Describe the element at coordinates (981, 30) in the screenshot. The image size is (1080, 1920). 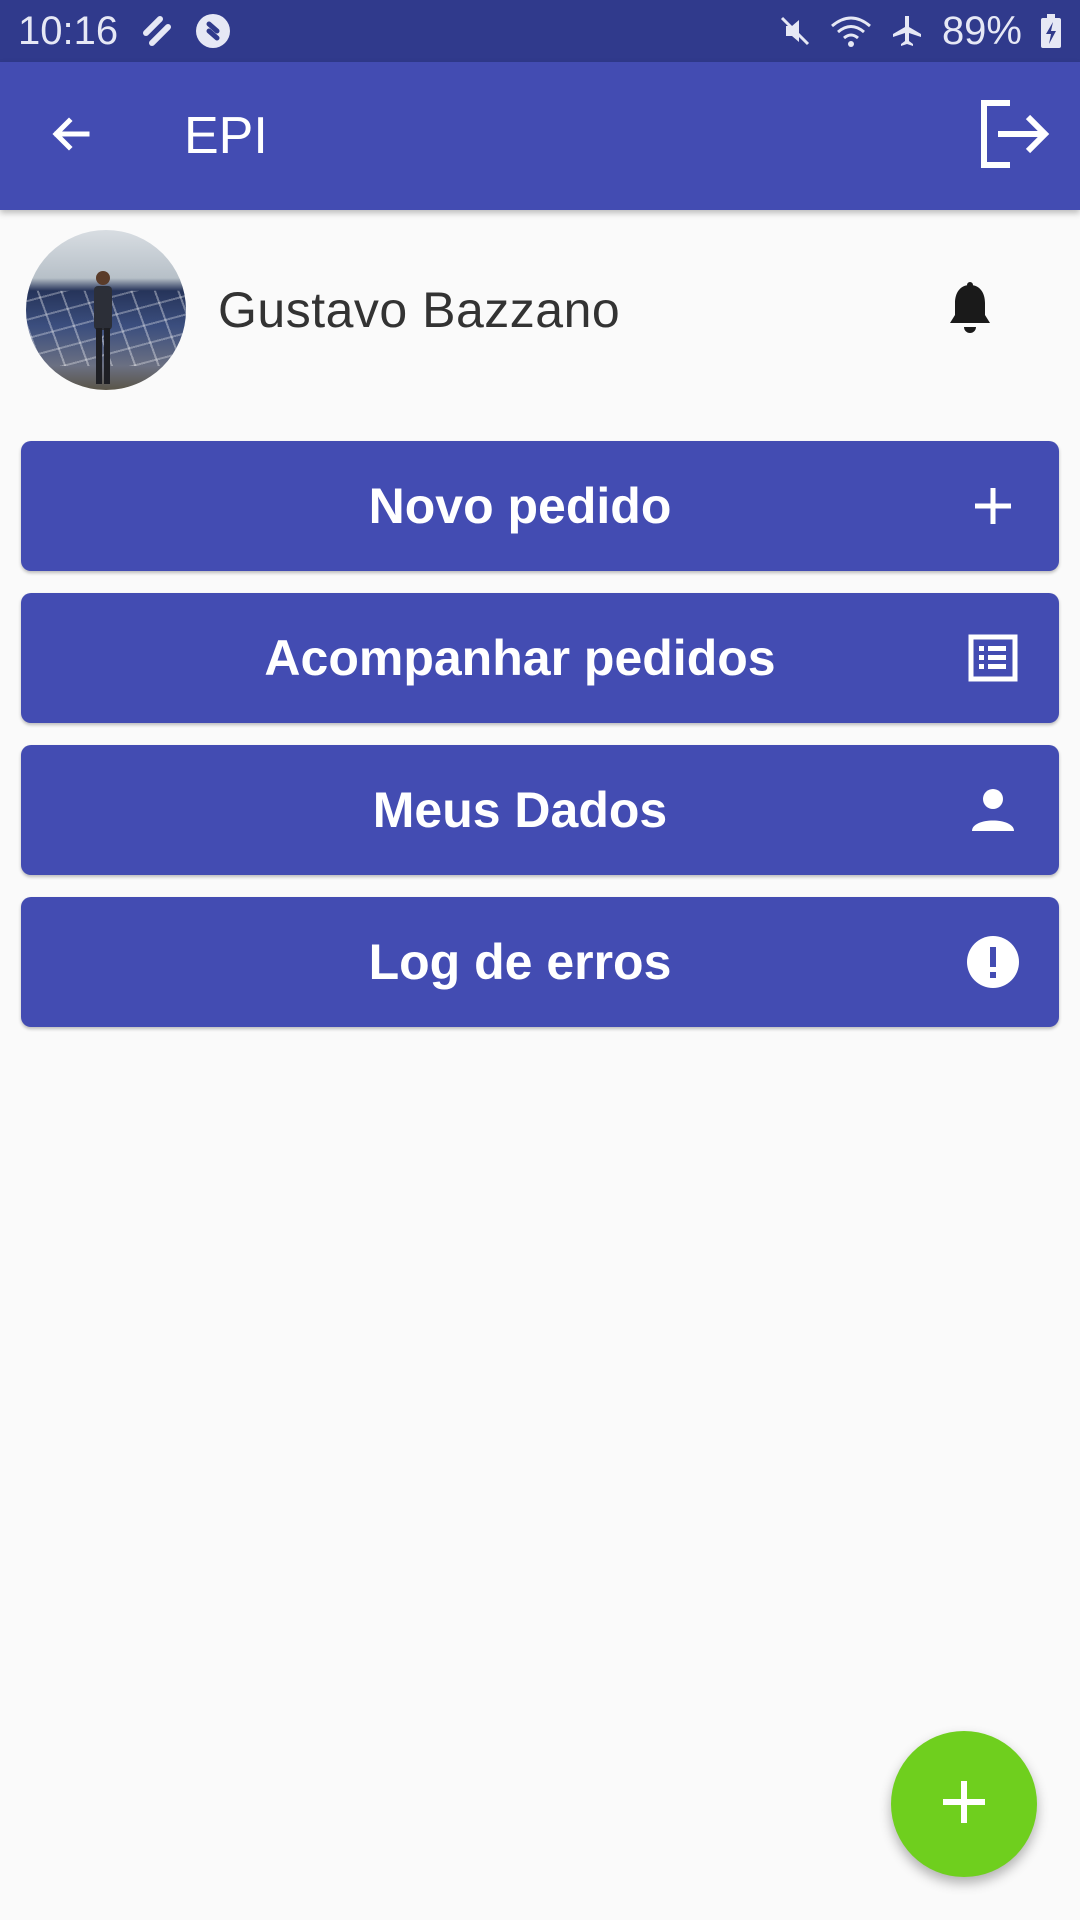
I see `battery-percent: 89%` at that location.